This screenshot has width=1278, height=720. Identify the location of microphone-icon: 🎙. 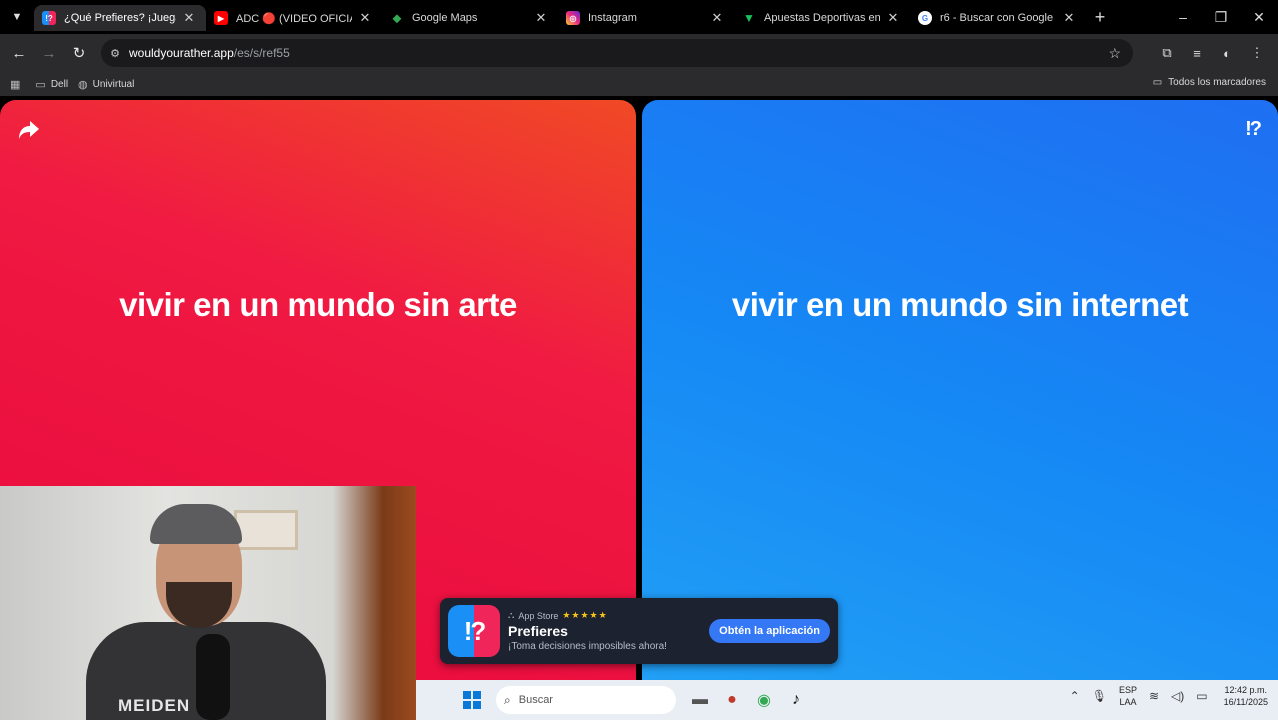
(1099, 696).